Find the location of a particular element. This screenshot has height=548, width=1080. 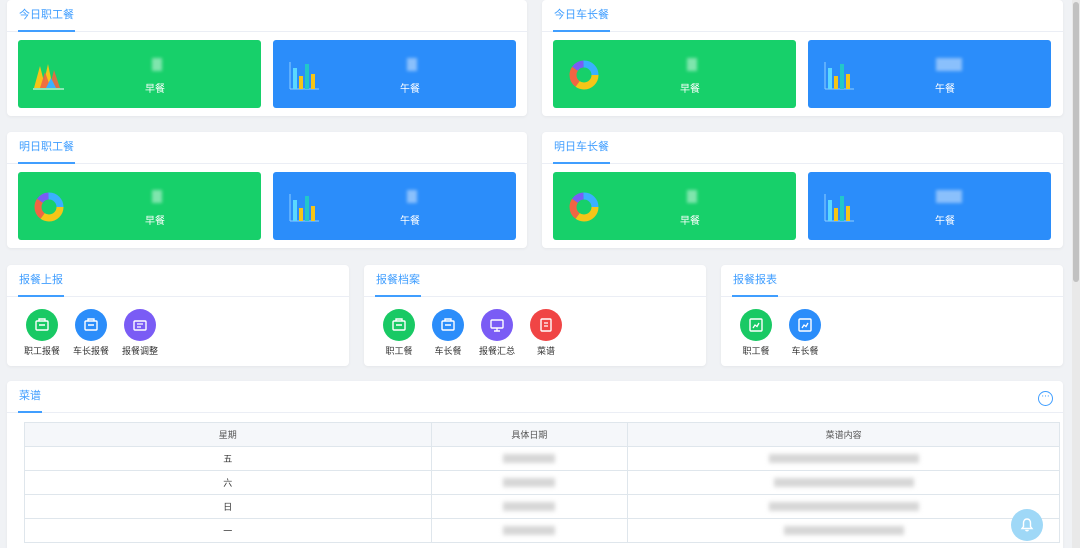

table-row: 一 is located at coordinates (542, 530).